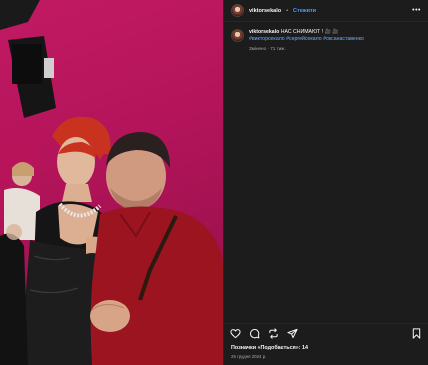  Describe the element at coordinates (273, 333) in the screenshot. I see `repost-icon` at that location.